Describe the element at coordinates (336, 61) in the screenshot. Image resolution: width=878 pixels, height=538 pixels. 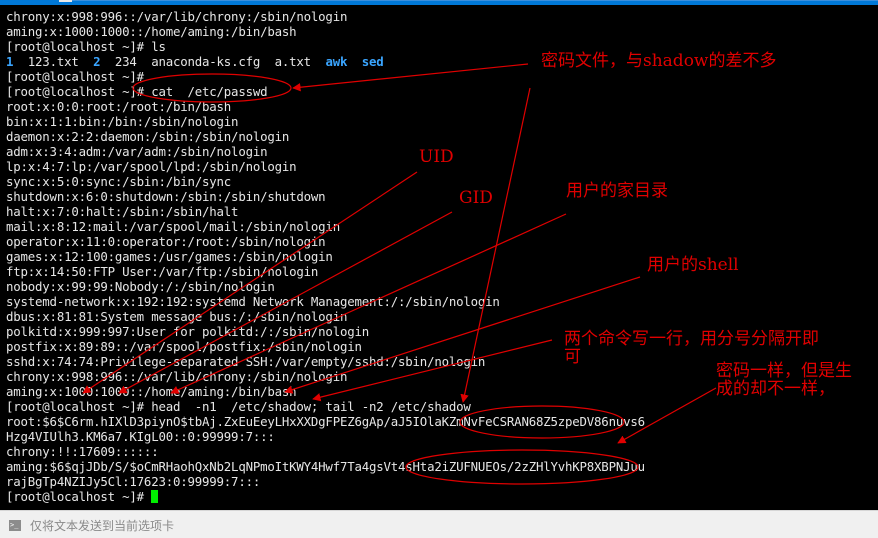
I see `directory-entry: awk` at that location.